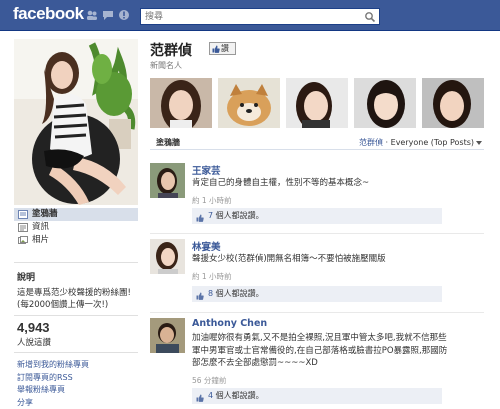 This screenshot has height=409, width=500. Describe the element at coordinates (206, 170) in the screenshot. I see `post-author: 王家芸` at that location.